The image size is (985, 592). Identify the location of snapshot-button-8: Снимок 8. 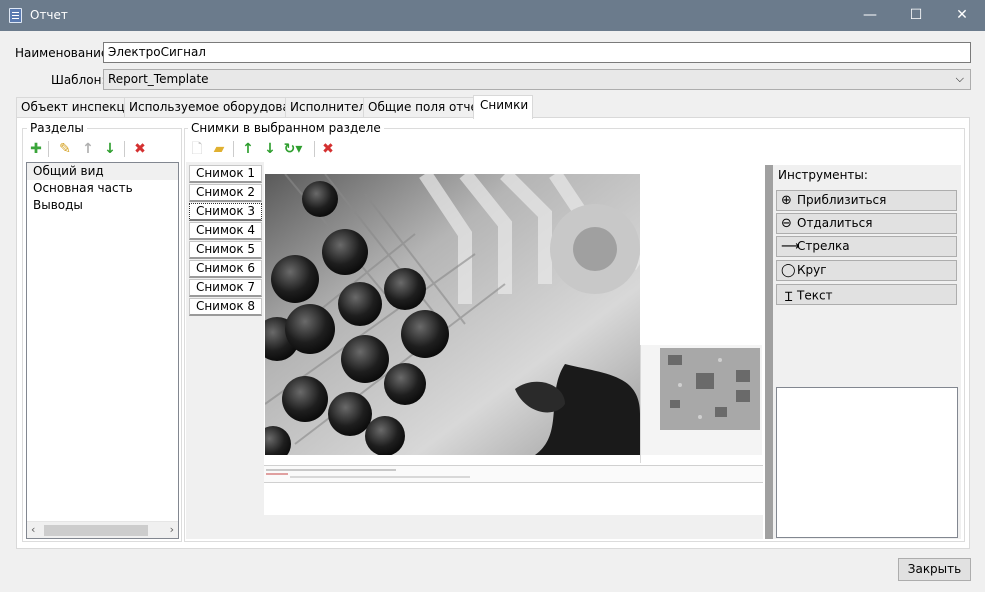
(225, 307).